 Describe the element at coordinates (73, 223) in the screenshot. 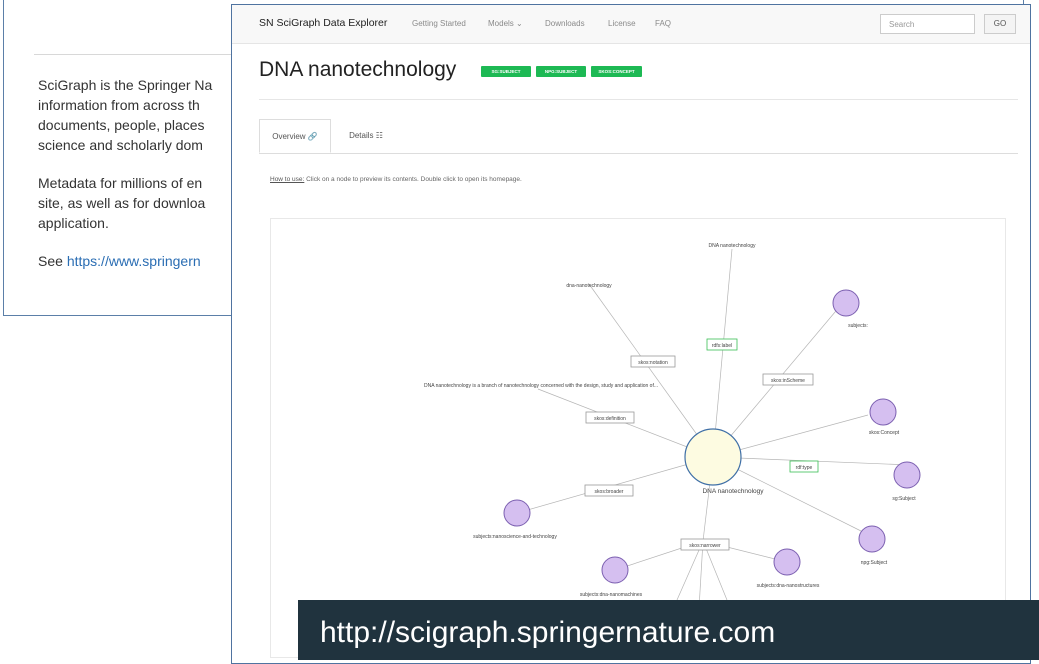

I see `text-line: application.` at that location.